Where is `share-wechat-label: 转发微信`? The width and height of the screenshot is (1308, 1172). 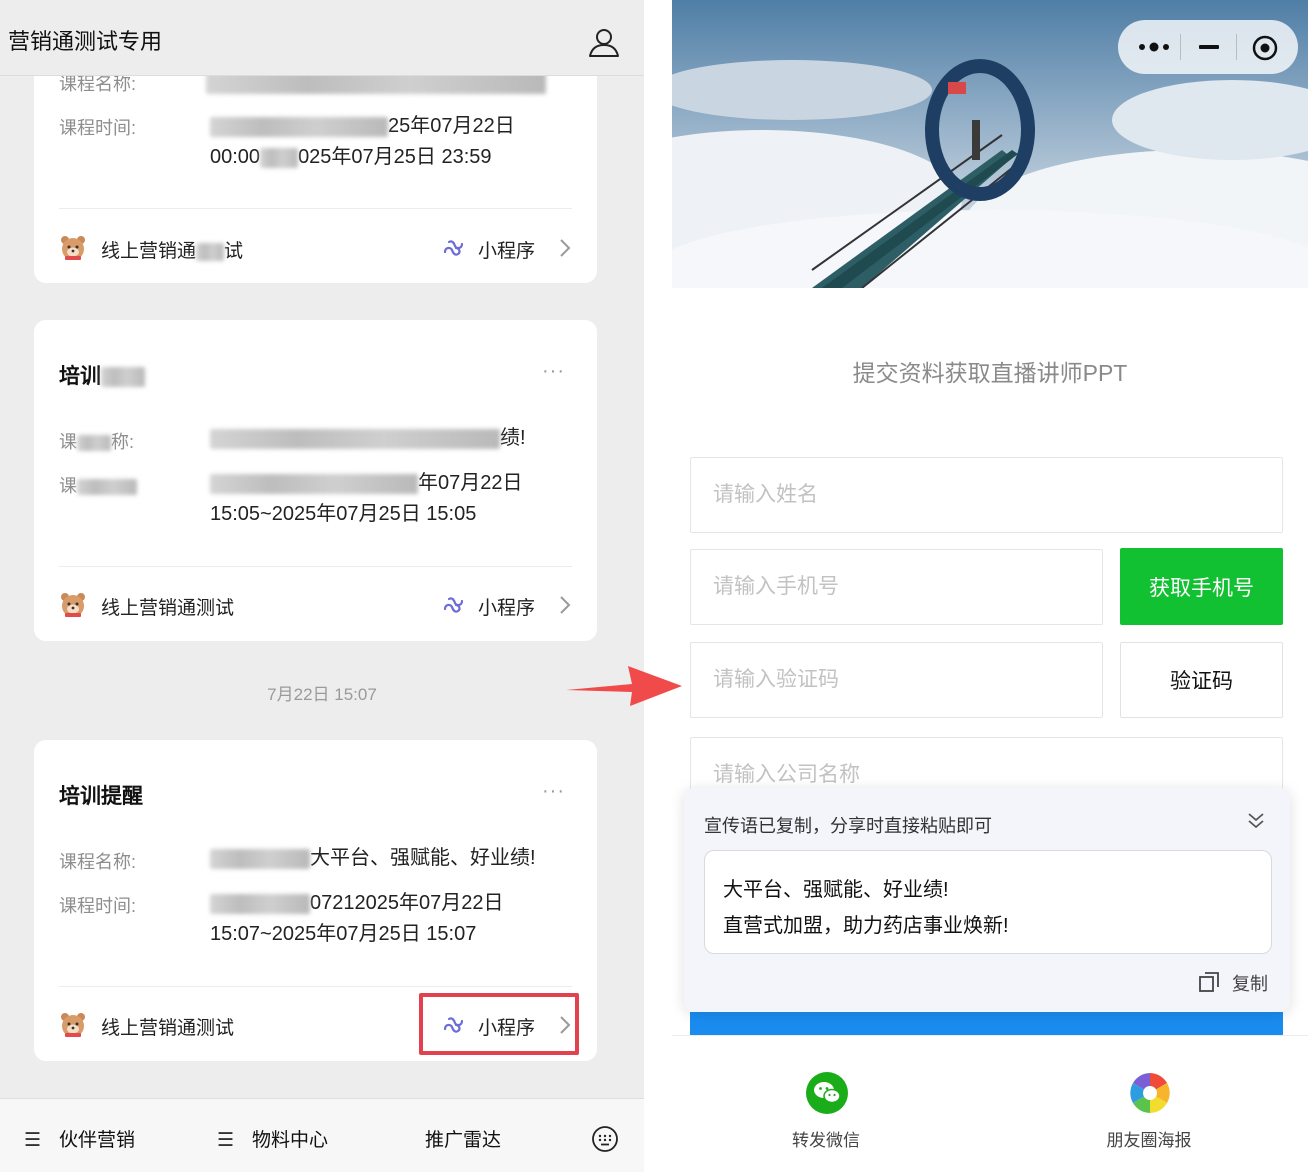 share-wechat-label: 转发微信 is located at coordinates (826, 1140).